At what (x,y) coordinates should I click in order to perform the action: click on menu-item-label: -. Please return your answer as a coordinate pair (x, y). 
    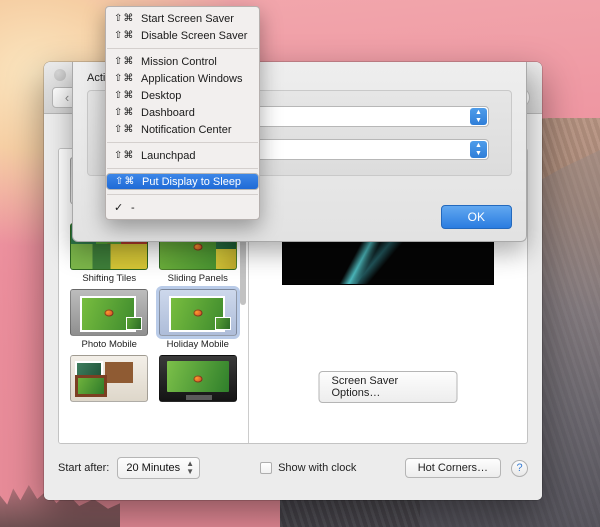
    Looking at the image, I should click on (133, 207).